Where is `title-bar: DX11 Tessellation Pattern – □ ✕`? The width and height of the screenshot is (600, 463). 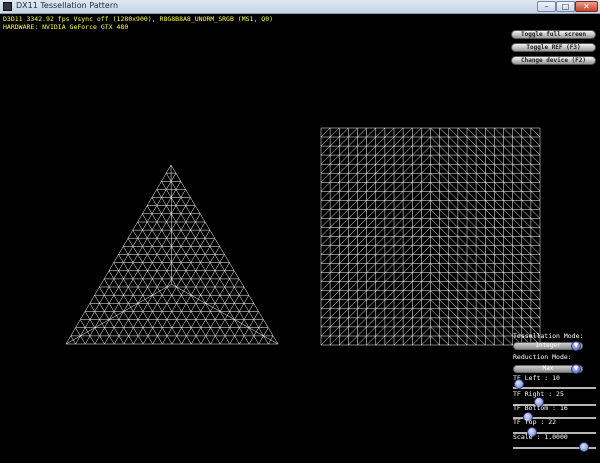 title-bar: DX11 Tessellation Pattern – □ ✕ is located at coordinates (300, 7).